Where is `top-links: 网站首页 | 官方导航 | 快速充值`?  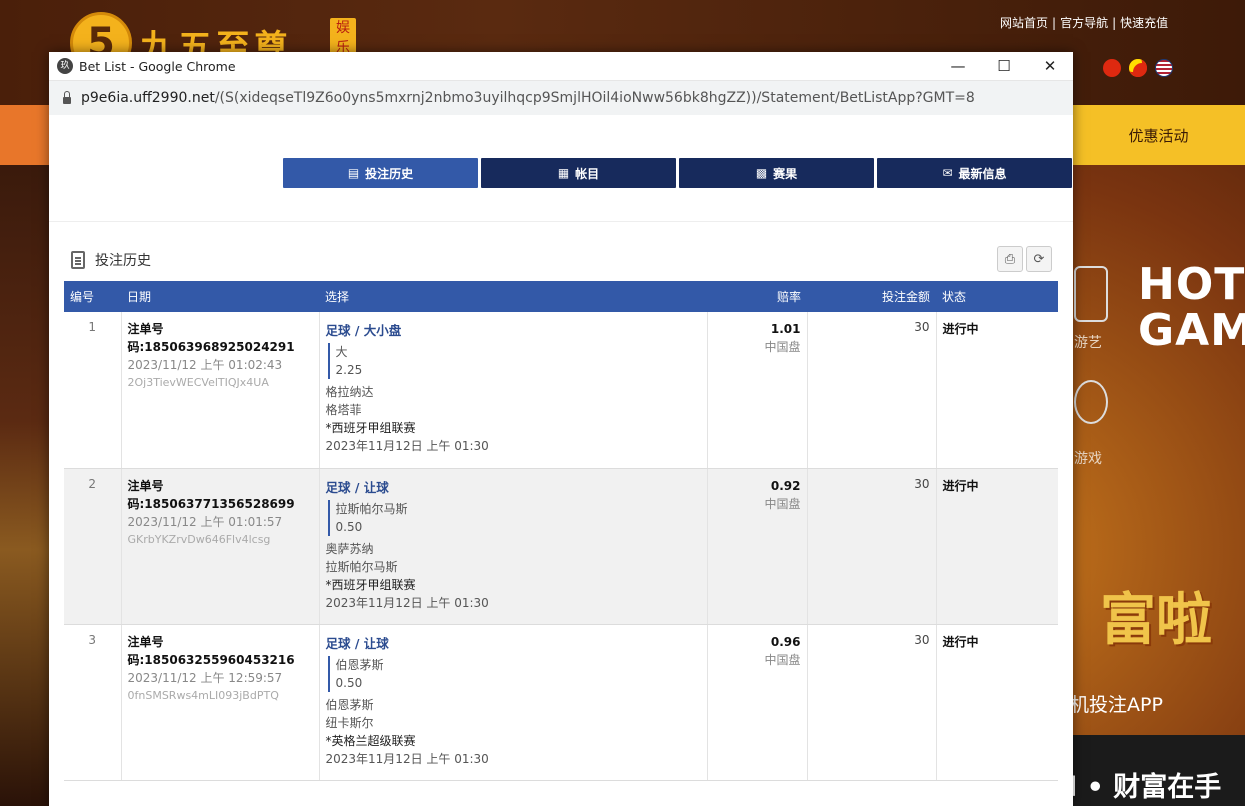 top-links: 网站首页 | 官方导航 | 快速充值 is located at coordinates (1084, 23).